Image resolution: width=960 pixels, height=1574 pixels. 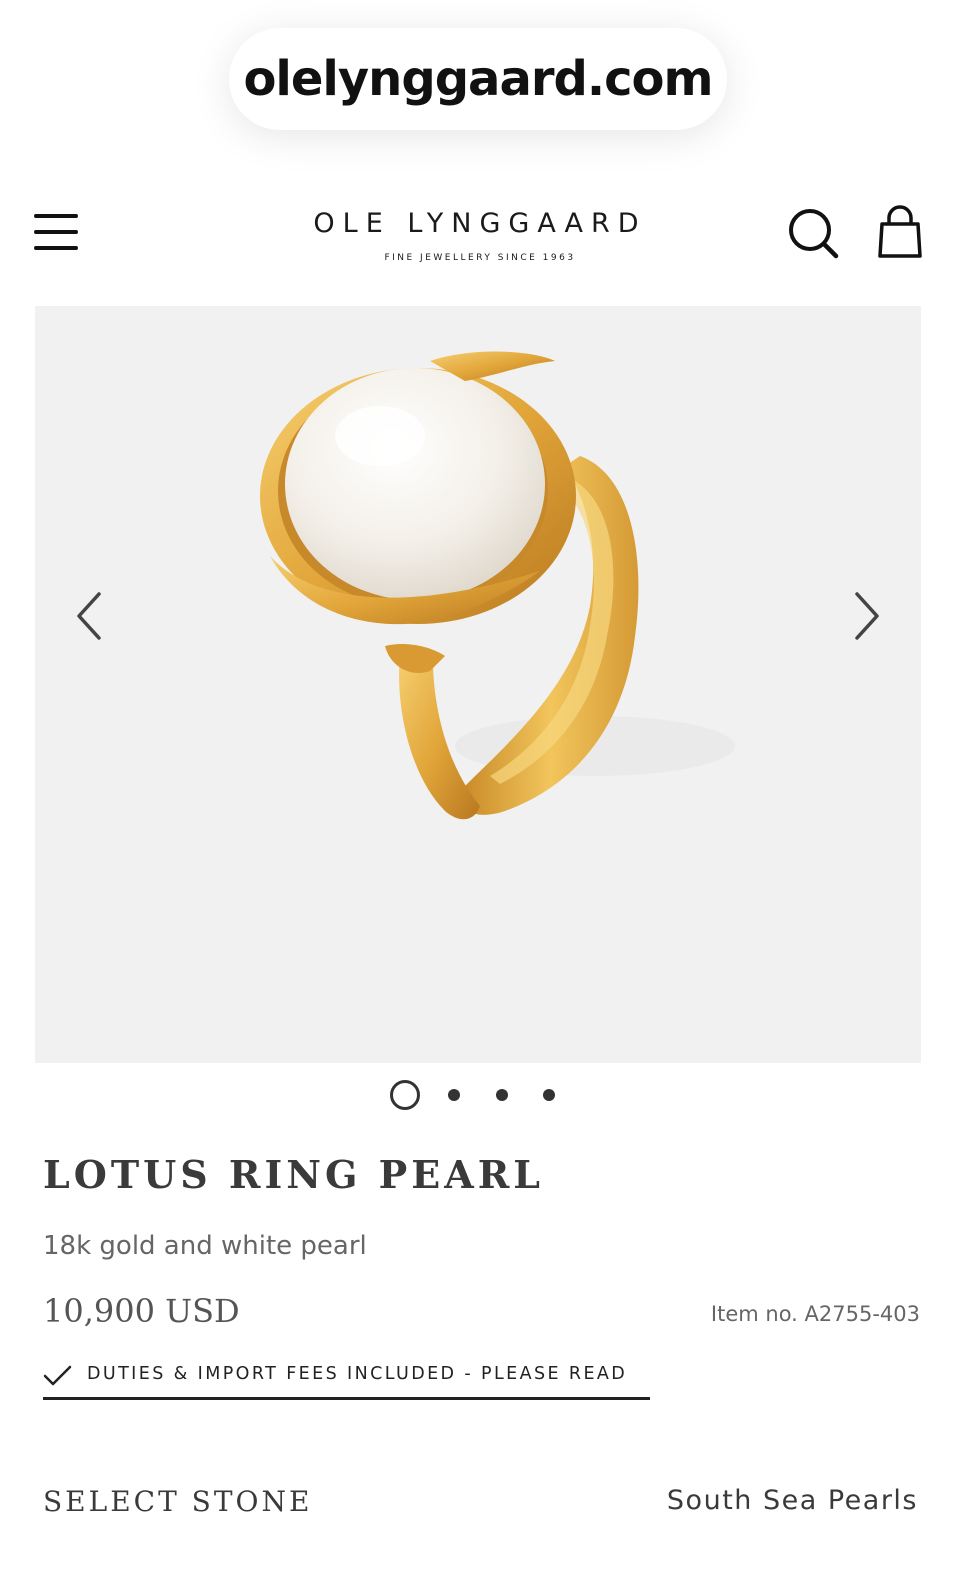 I want to click on cart-button, so click(x=900, y=233).